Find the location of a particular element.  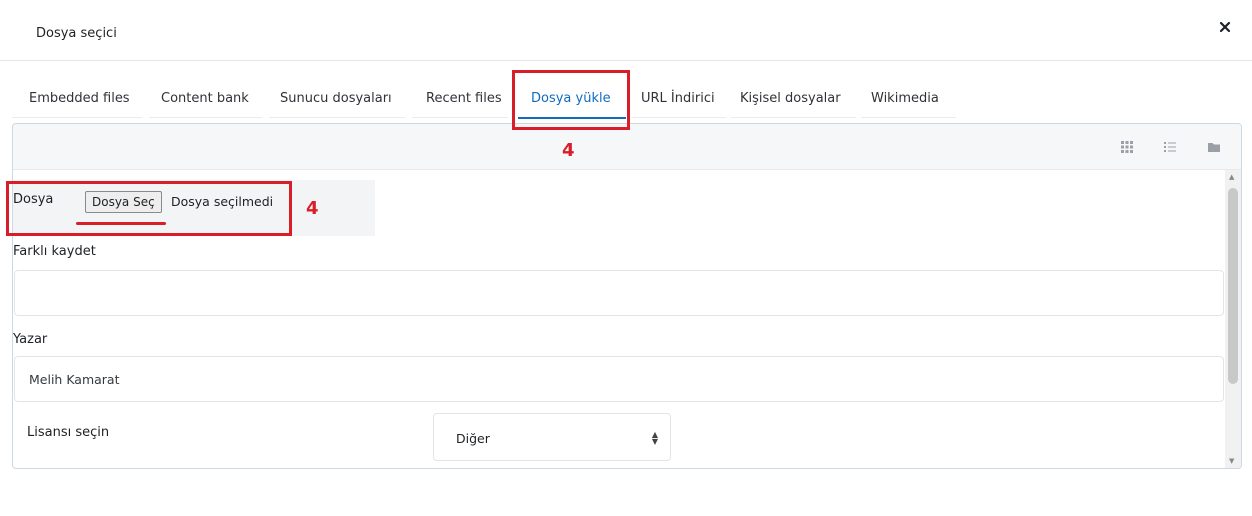

author-input is located at coordinates (619, 379).